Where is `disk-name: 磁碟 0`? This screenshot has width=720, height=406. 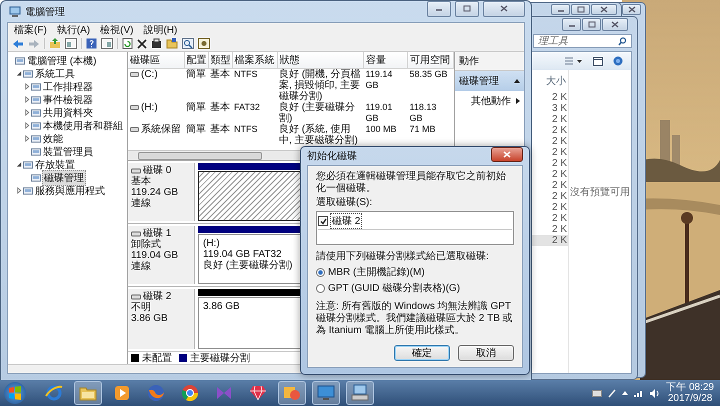
disk-name: 磁碟 0 is located at coordinates (161, 170).